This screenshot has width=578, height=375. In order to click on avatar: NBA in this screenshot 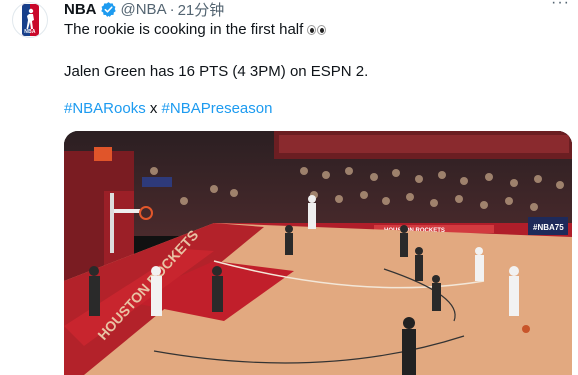, I will do `click(30, 20)`.